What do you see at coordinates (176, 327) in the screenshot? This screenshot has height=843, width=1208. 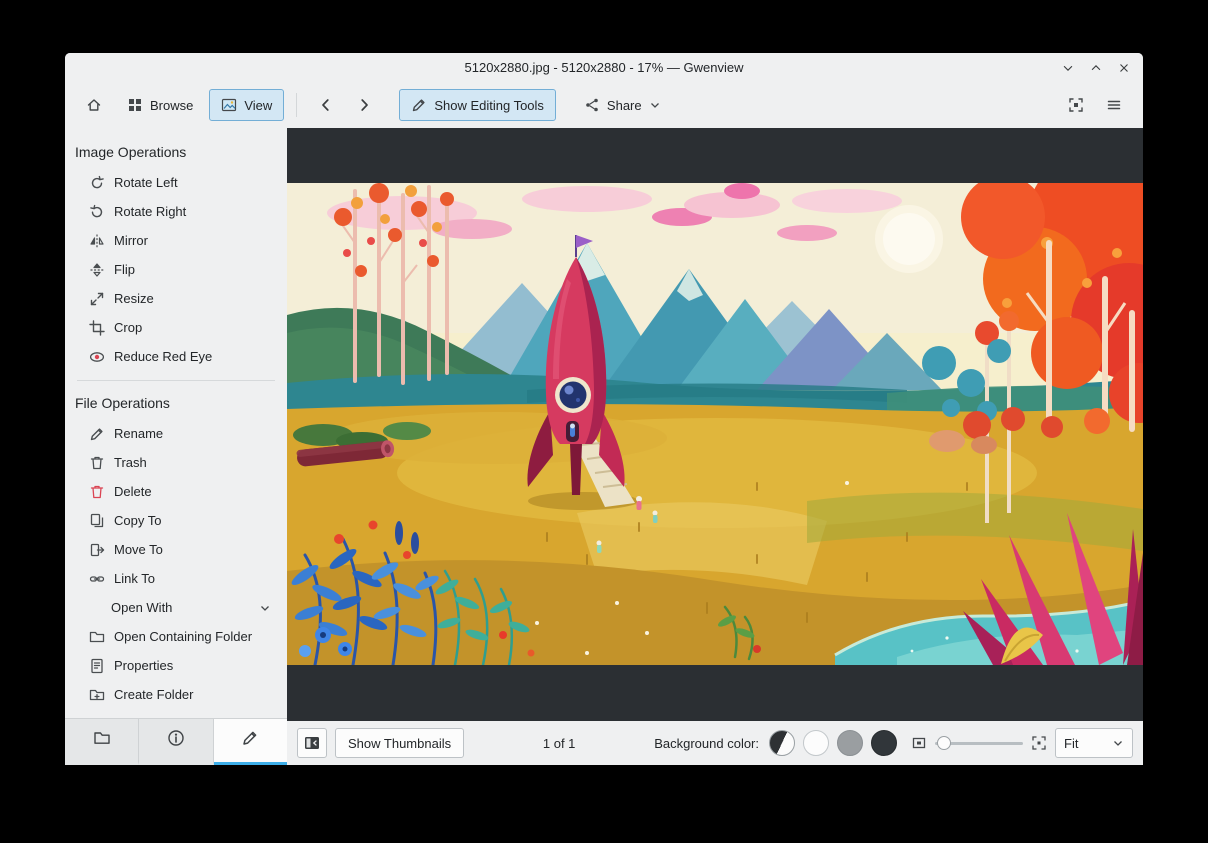 I see `sidebar-item-crop: Crop` at bounding box center [176, 327].